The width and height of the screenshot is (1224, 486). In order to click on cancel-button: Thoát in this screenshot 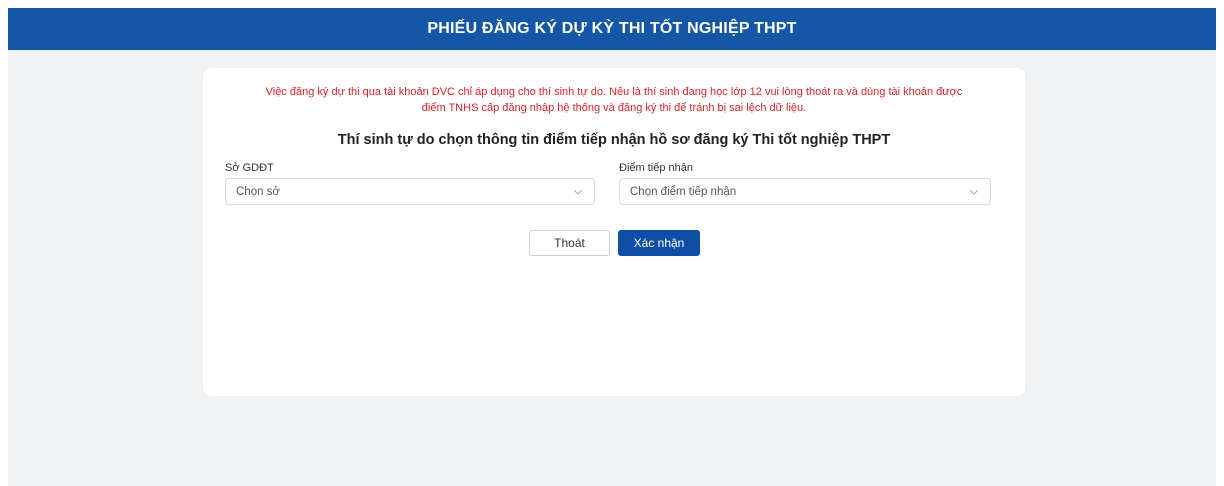, I will do `click(569, 243)`.